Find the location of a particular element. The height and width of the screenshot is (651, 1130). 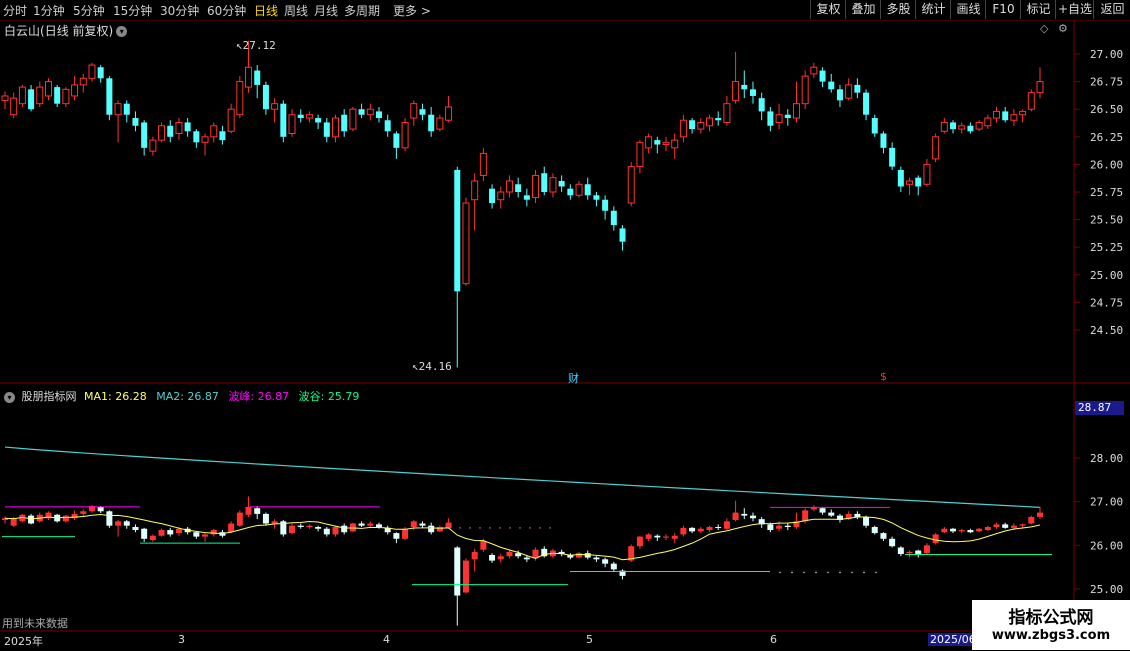

price-tick-label: 26.25 is located at coordinates (1106, 137).